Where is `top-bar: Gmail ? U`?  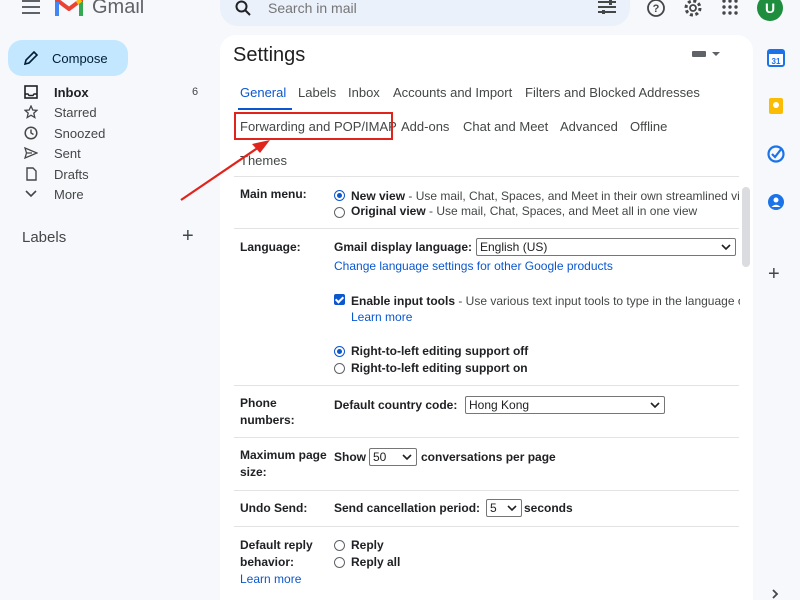 top-bar: Gmail ? U is located at coordinates (400, 14).